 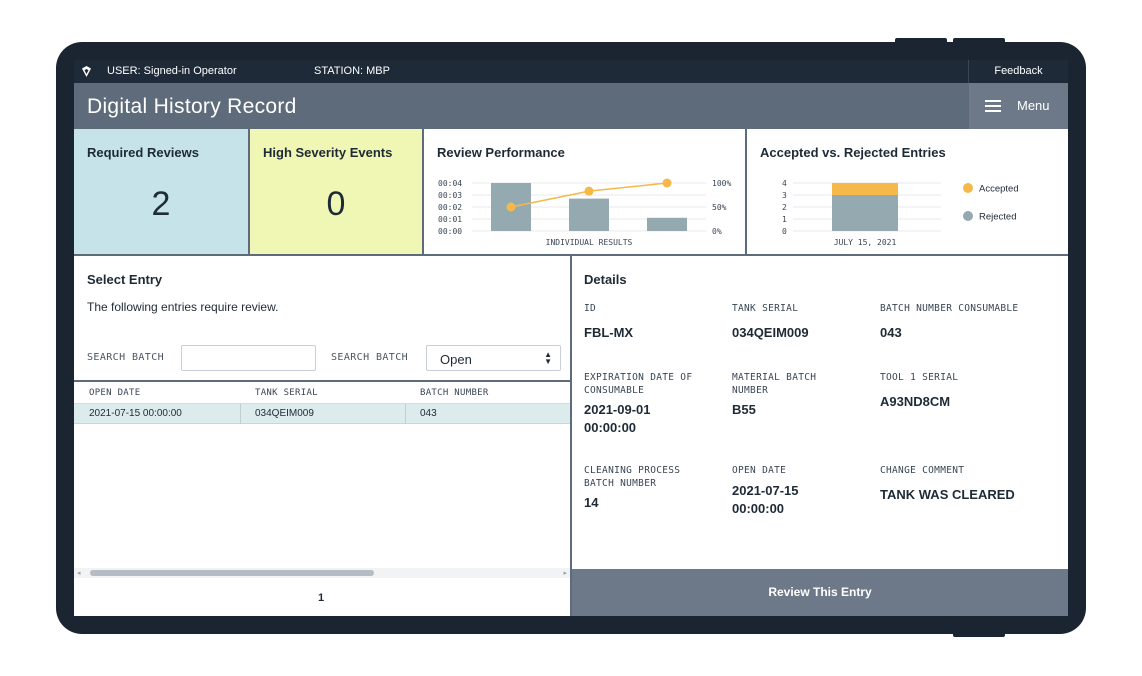 I want to click on high-severity-title: High Severity Events, so click(x=328, y=152).